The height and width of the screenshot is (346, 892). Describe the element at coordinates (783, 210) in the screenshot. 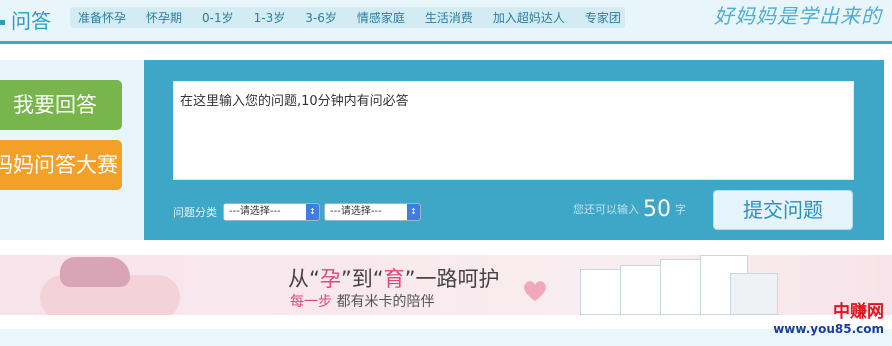

I see `submit-question-button: 提交问题` at that location.